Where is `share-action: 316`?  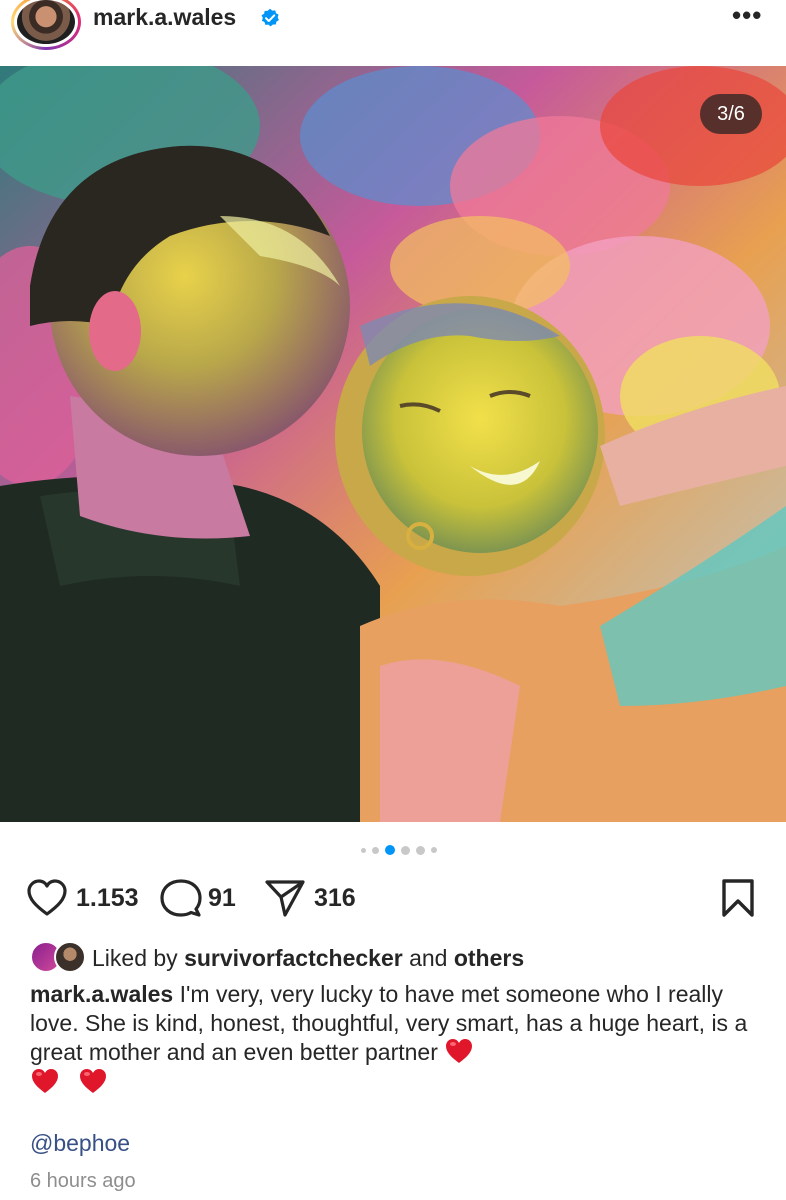
share-action: 316 is located at coordinates (310, 898).